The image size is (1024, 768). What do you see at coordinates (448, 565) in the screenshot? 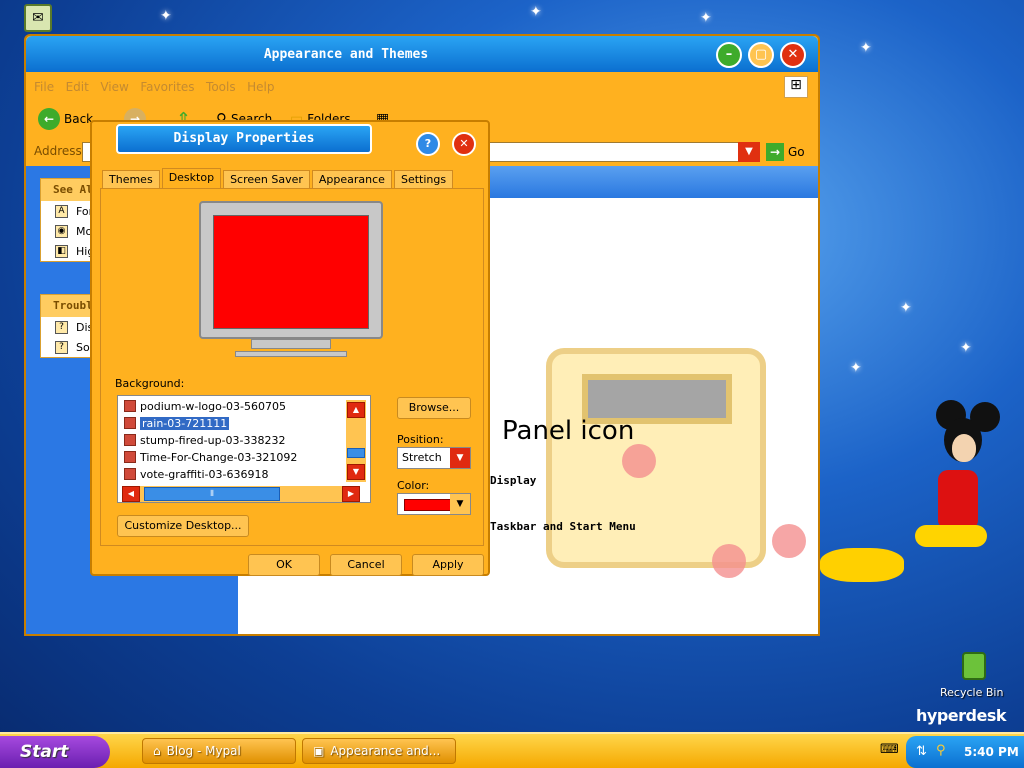
I see `apply-button: Apply` at bounding box center [448, 565].